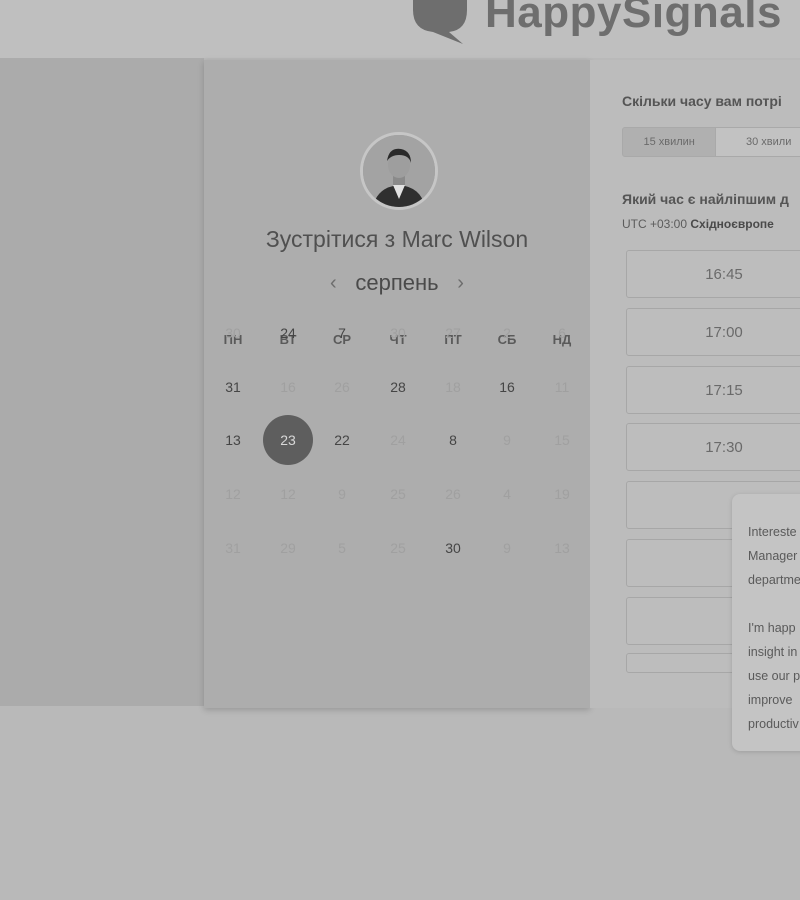 The image size is (800, 900). What do you see at coordinates (702, 101) in the screenshot?
I see `duration-question: Скільки часу вам потрі` at bounding box center [702, 101].